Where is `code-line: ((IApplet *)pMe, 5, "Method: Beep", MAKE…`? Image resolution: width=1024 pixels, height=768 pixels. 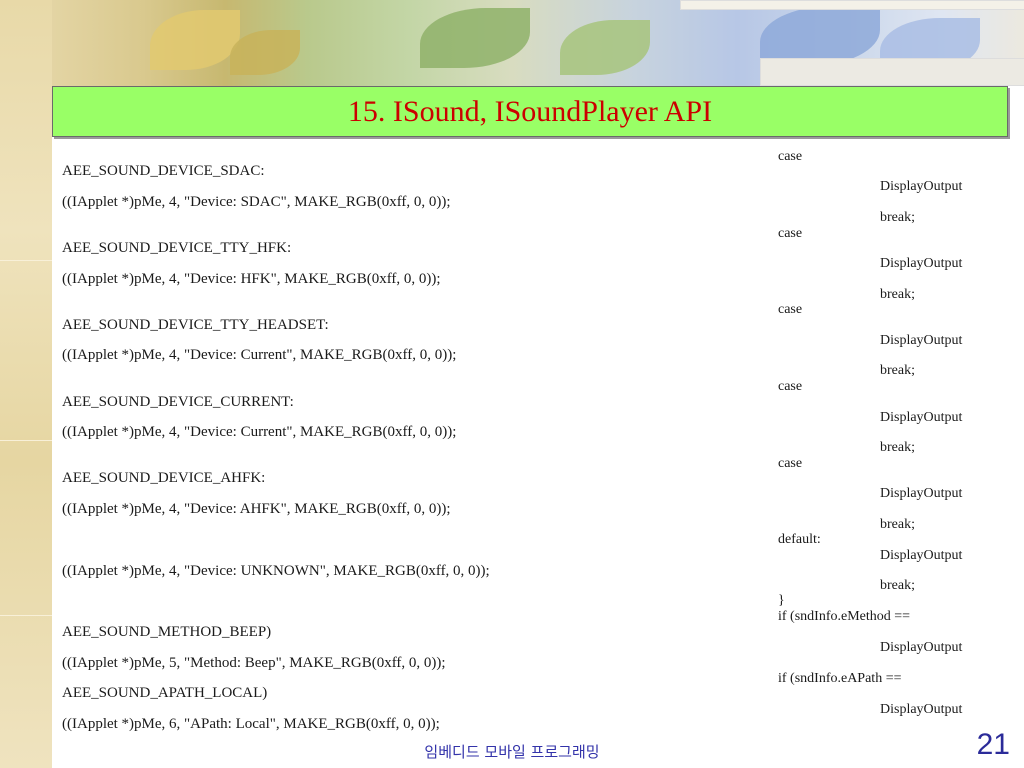
code-line: ((IApplet *)pMe, 5, "Method: Beep", MAKE… is located at coordinates (254, 663).